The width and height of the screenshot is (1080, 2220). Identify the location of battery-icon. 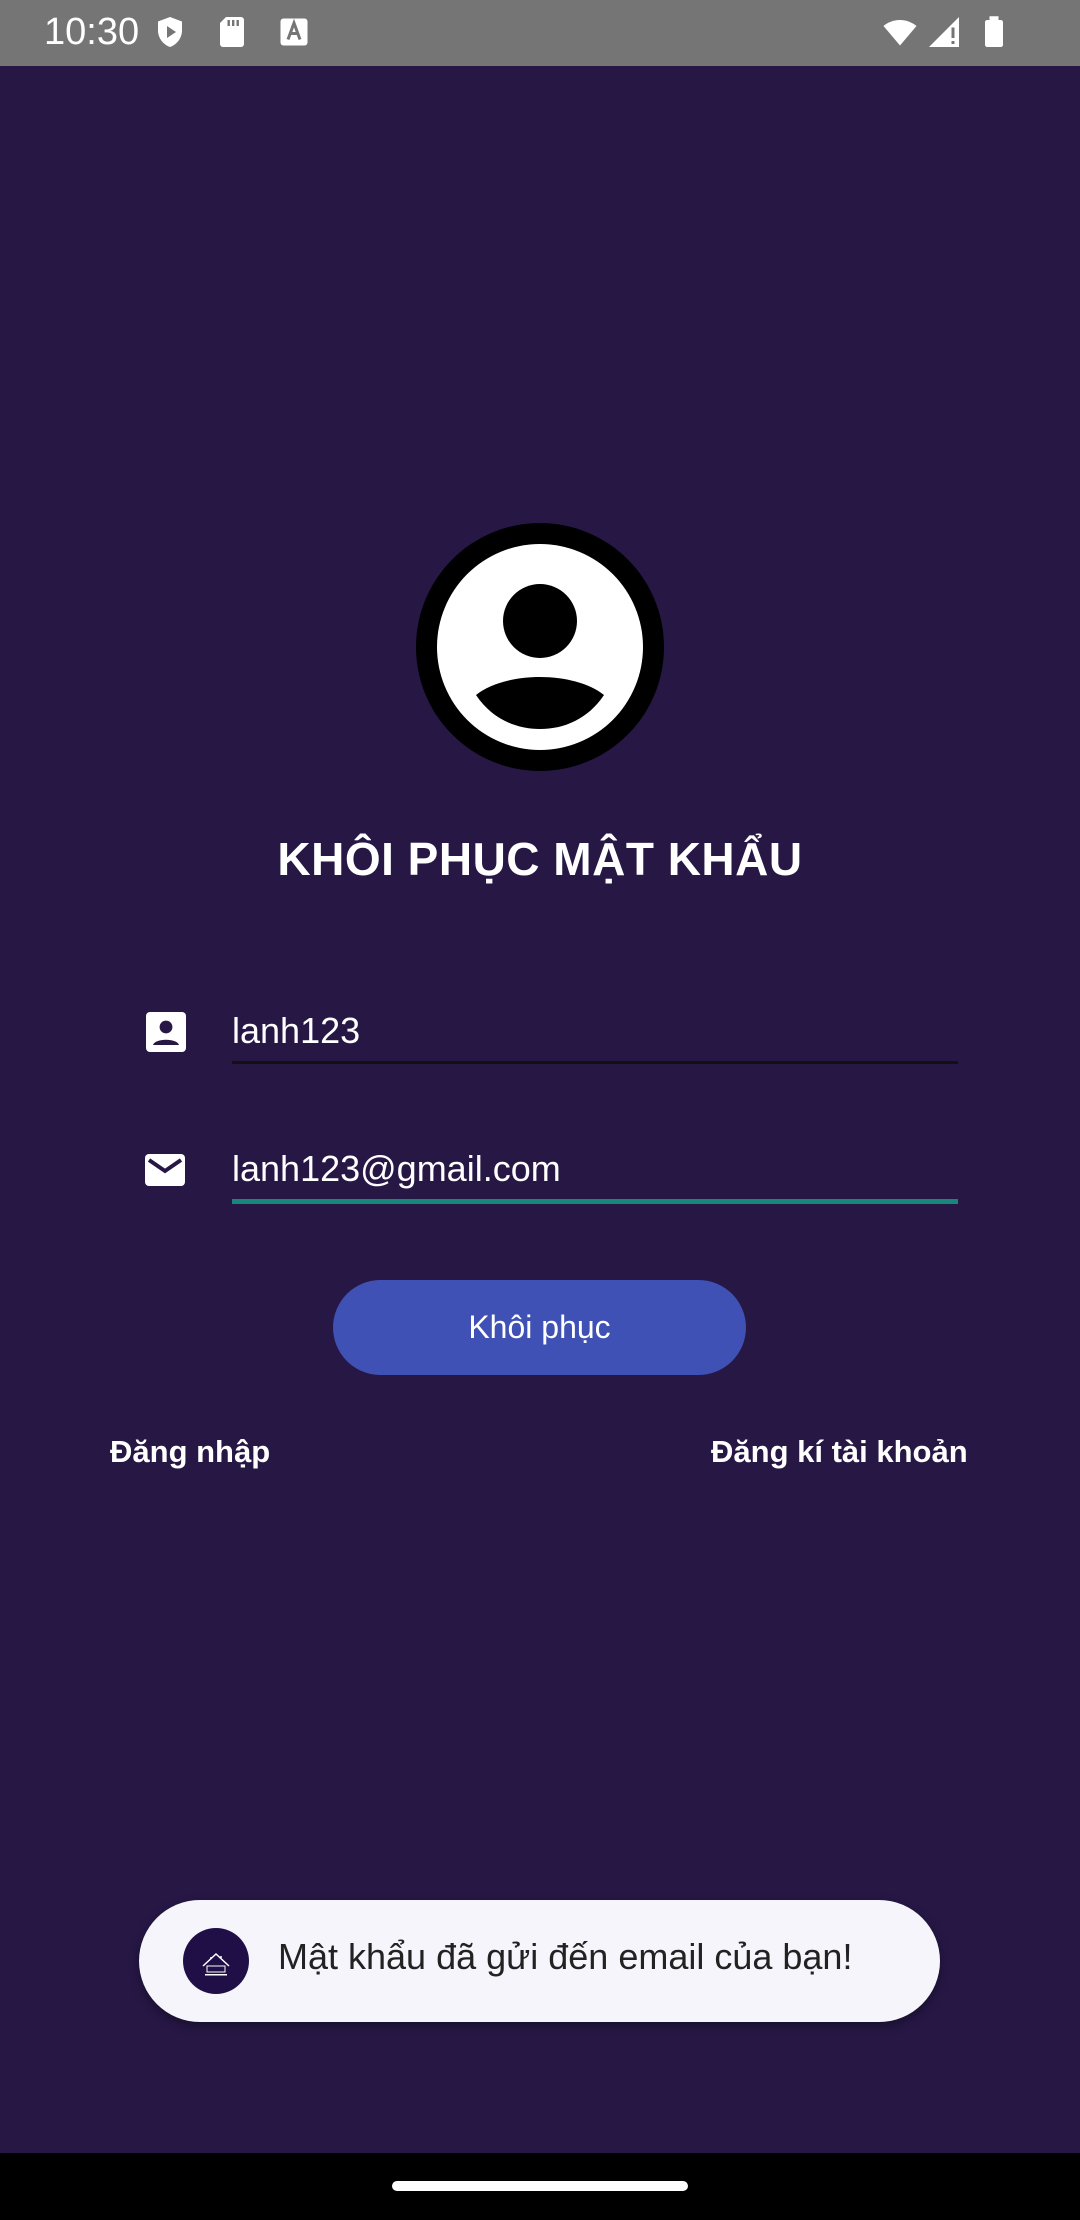
(994, 31).